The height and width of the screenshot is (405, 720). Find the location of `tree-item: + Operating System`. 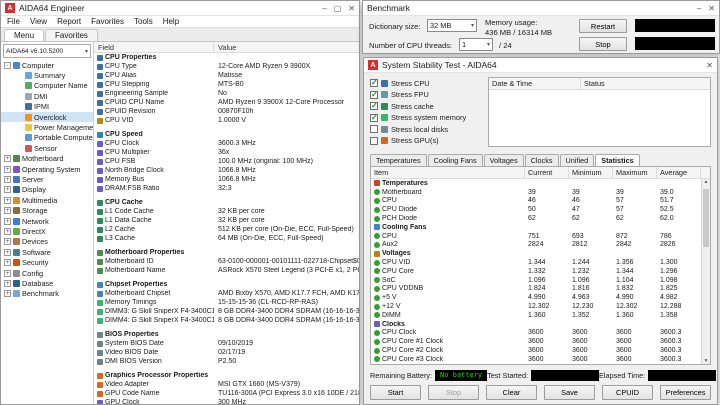

tree-item: + Operating System is located at coordinates (47, 169).